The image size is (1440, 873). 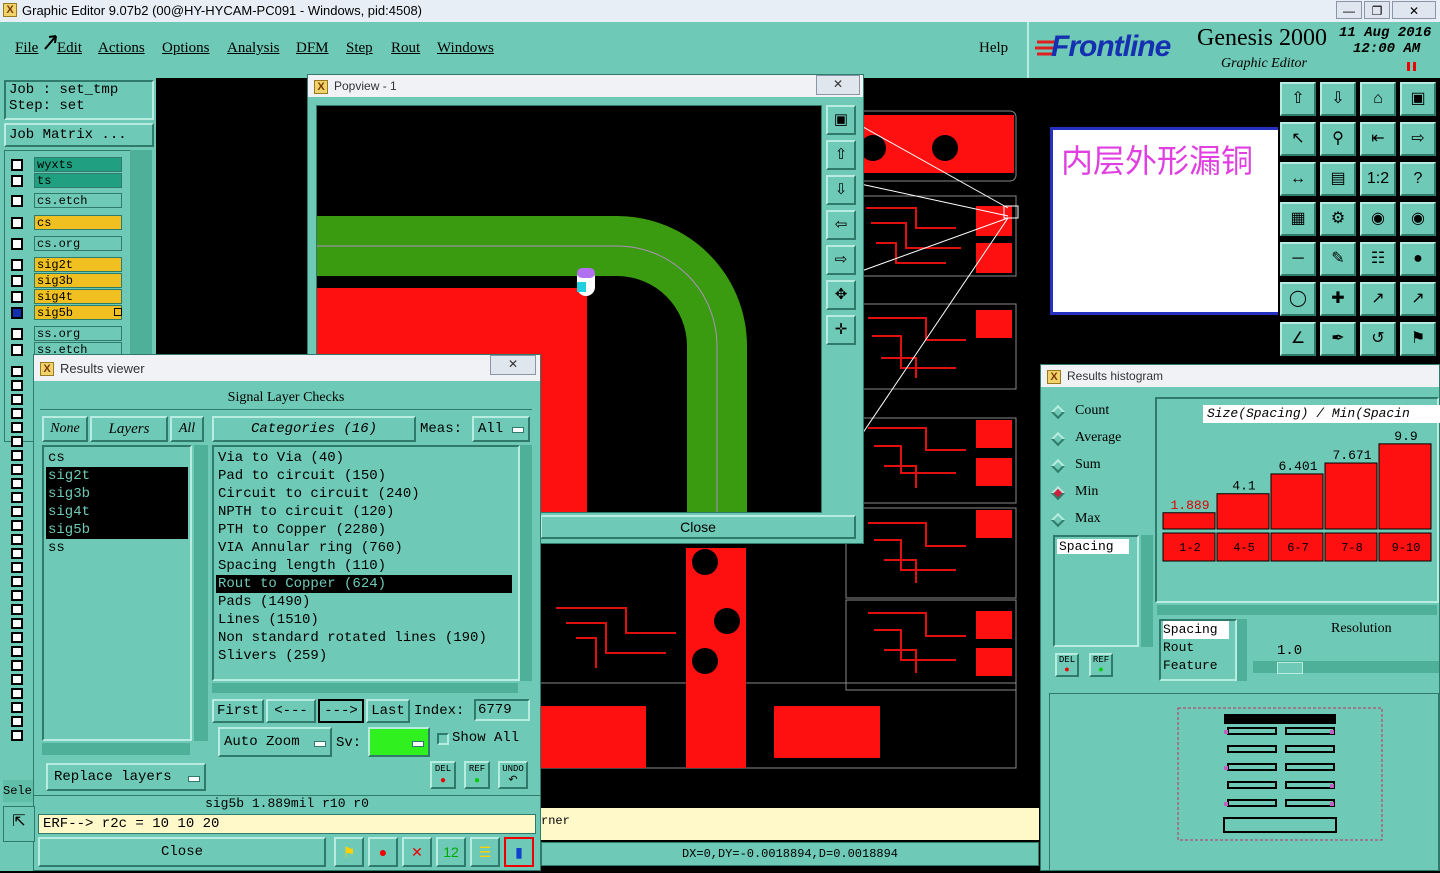 What do you see at coordinates (501, 429) in the screenshot?
I see `meas-dropdown: All` at bounding box center [501, 429].